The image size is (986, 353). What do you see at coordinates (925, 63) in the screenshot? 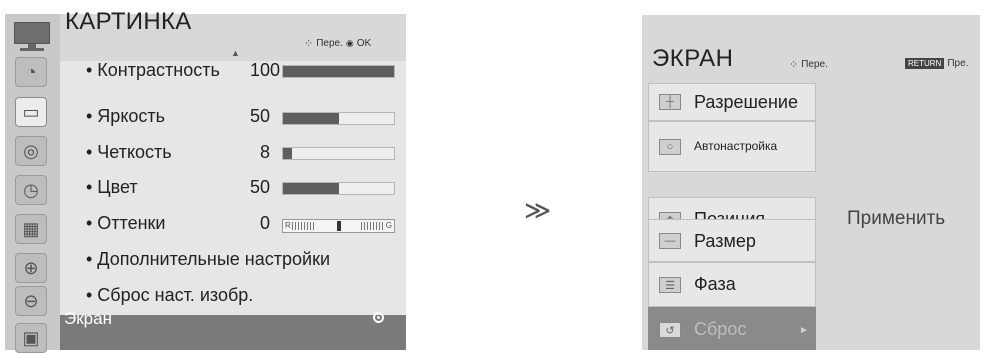
I see `return-button-icon: RETURN` at bounding box center [925, 63].